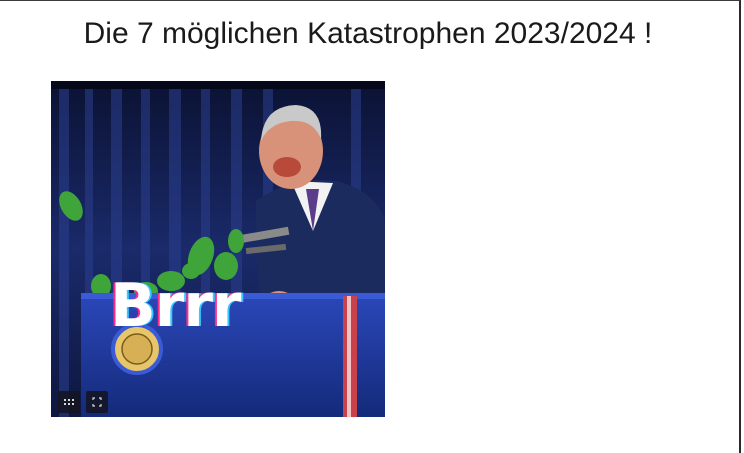  What do you see at coordinates (368, 33) in the screenshot?
I see `page-title: Die 7 möglichen Katastrophen 2023/2024 !` at bounding box center [368, 33].